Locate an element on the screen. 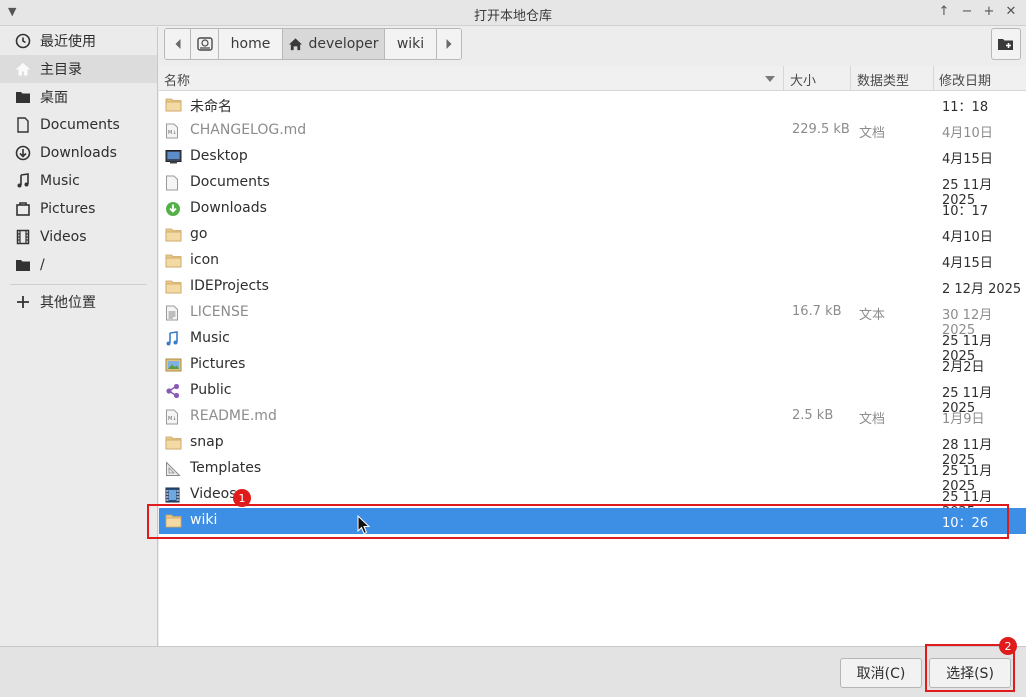 This screenshot has height=697, width=1026. sidebar-item-recent: 最近使用 is located at coordinates (78, 41).